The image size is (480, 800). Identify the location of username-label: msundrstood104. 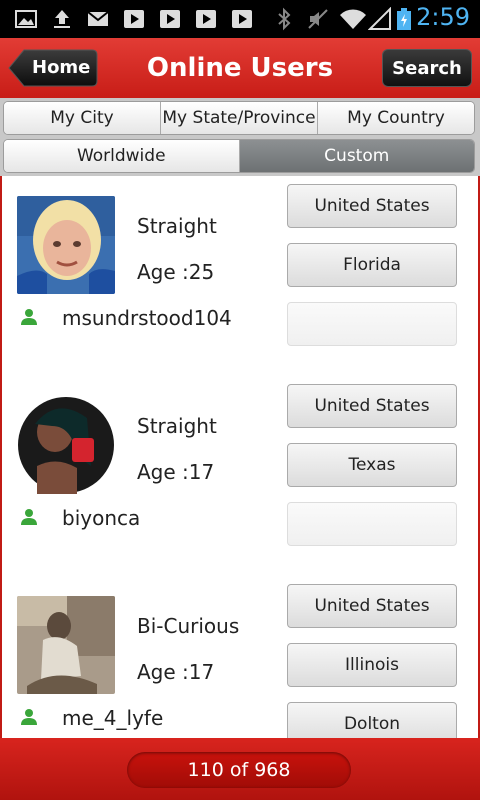
(147, 318).